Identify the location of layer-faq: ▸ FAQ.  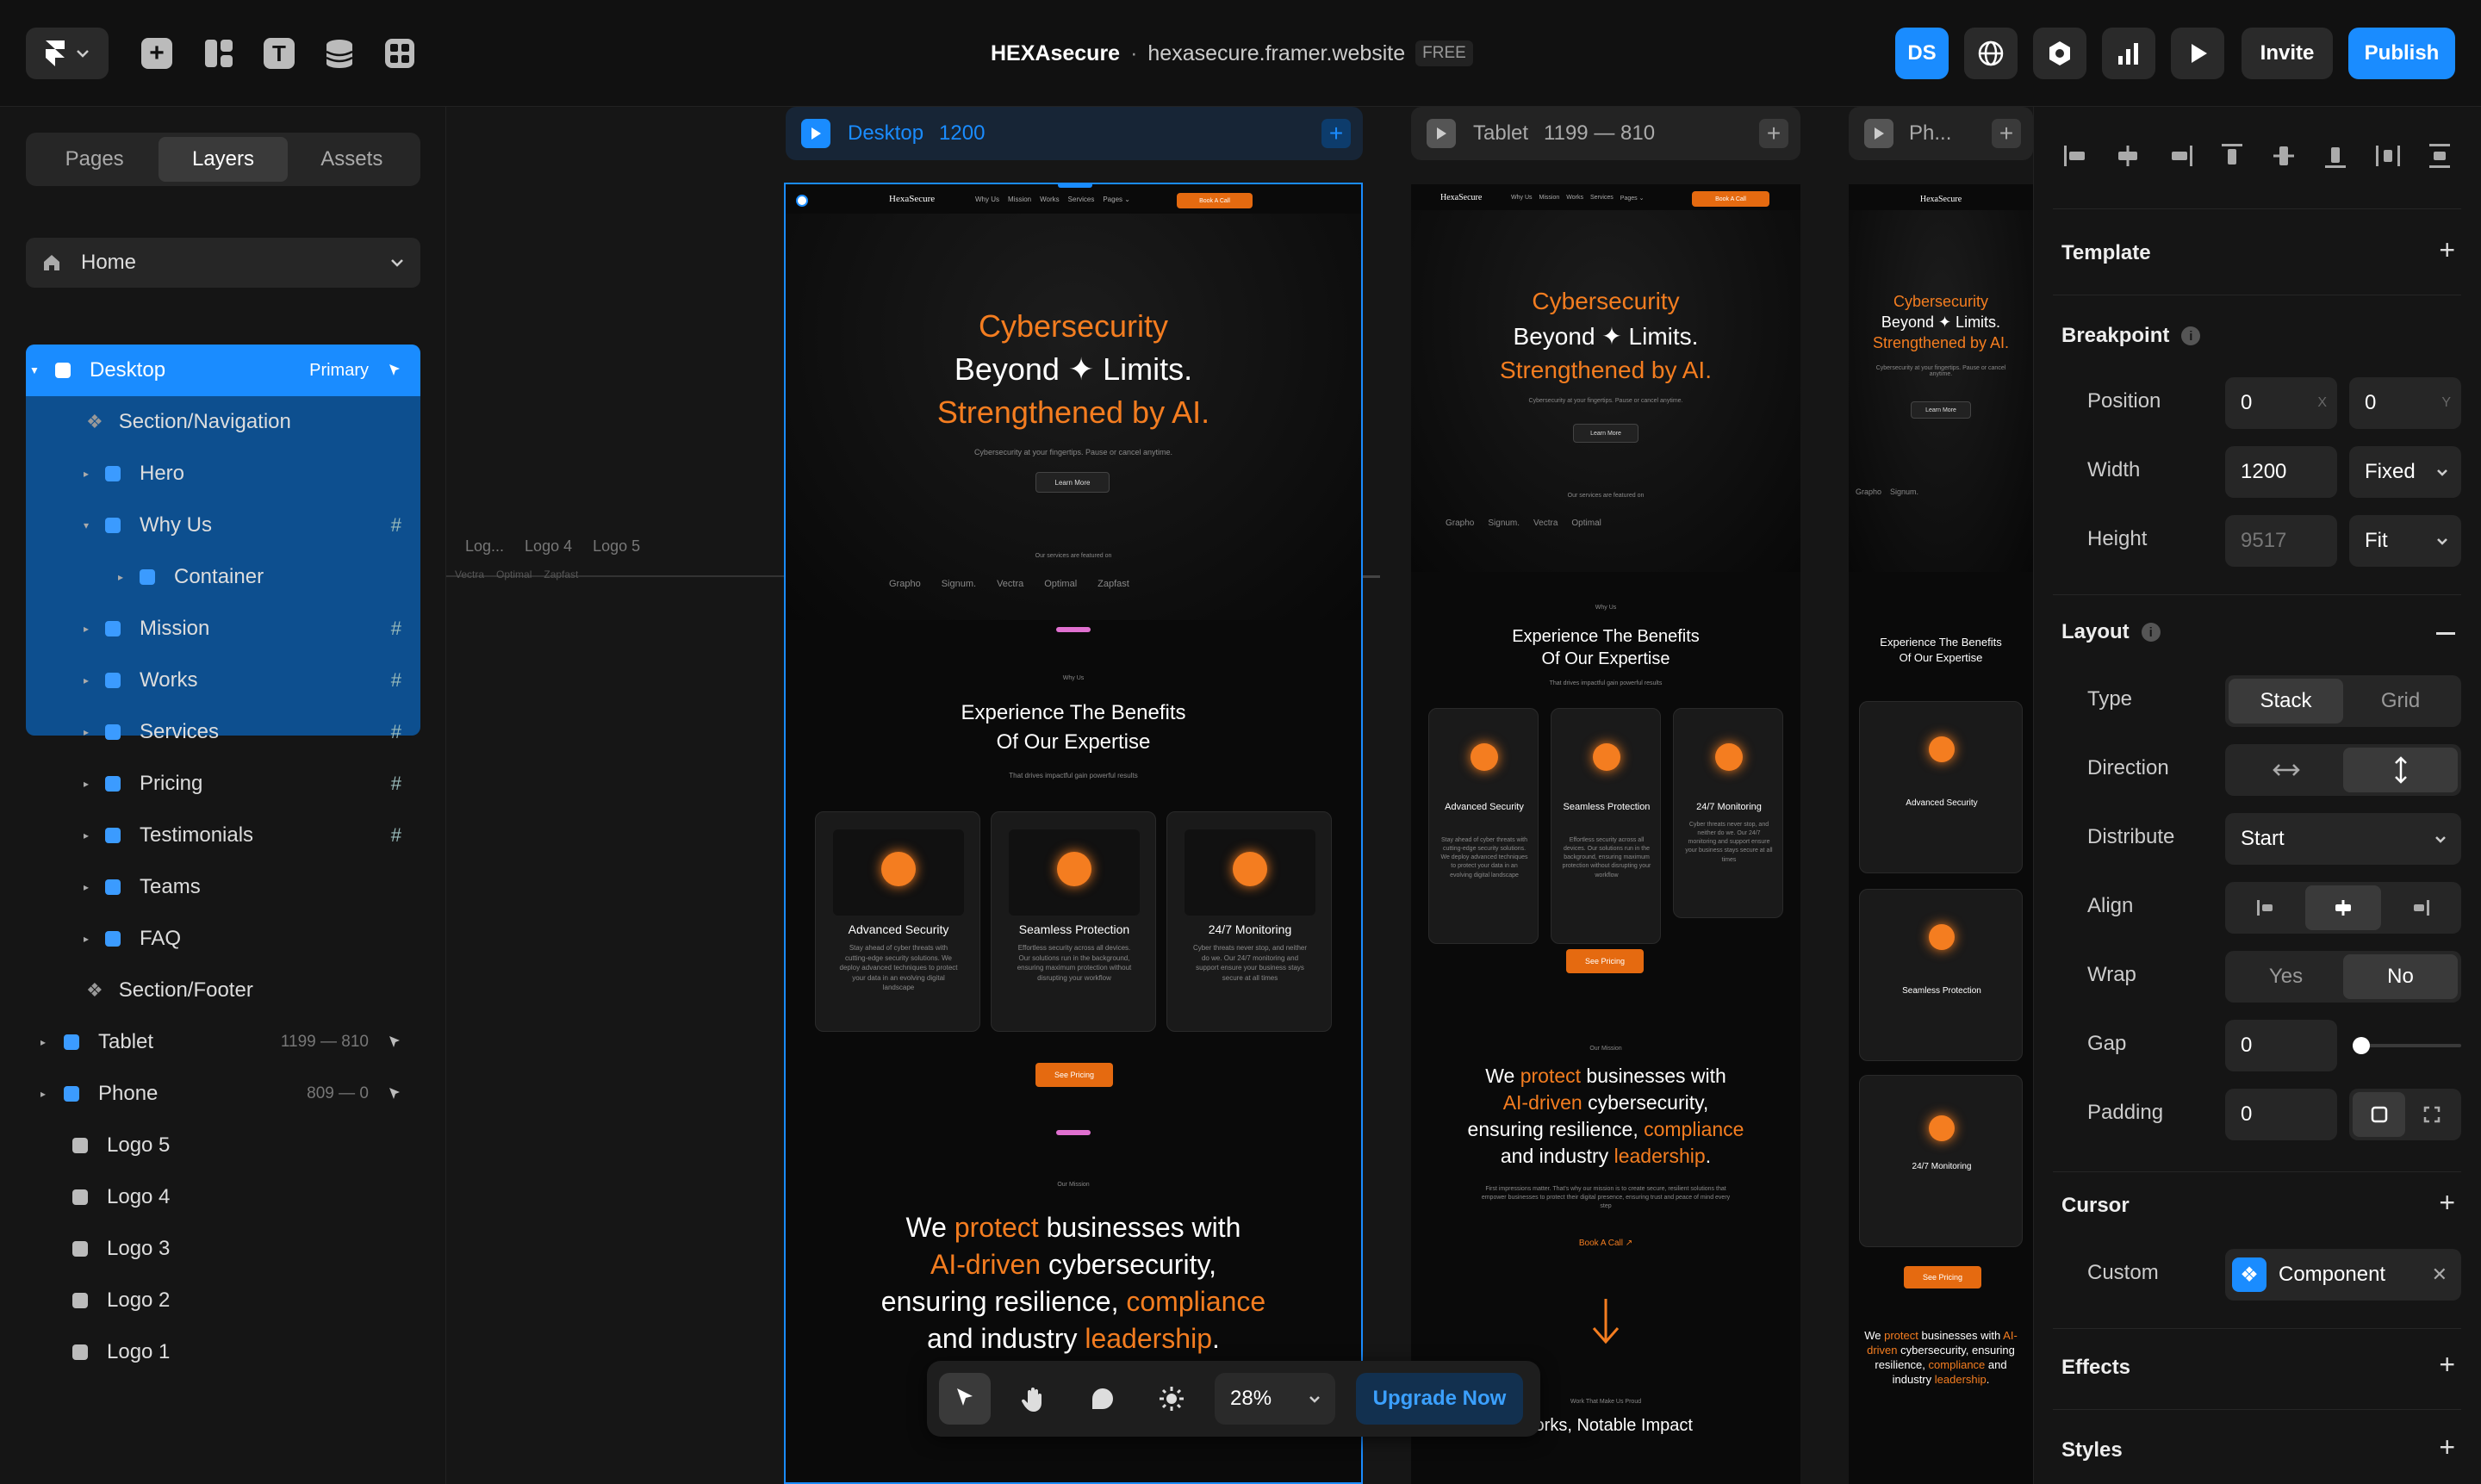
(223, 939).